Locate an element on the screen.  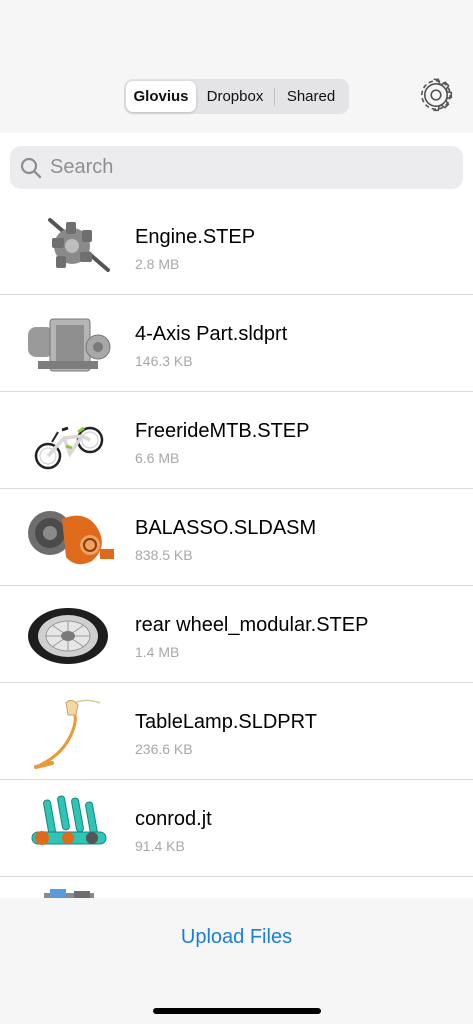
file-row-conrod: conrod.jt 91.4 KB is located at coordinates (236, 828).